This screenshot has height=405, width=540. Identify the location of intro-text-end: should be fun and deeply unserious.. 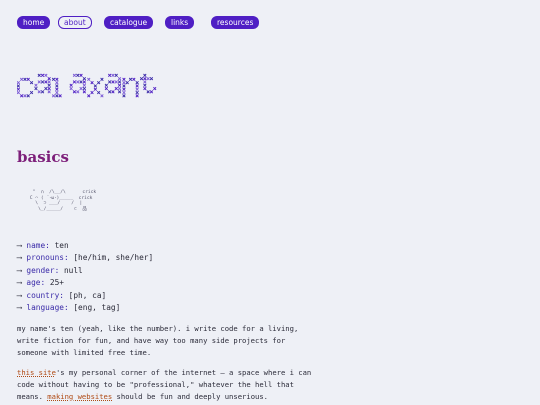
(190, 396).